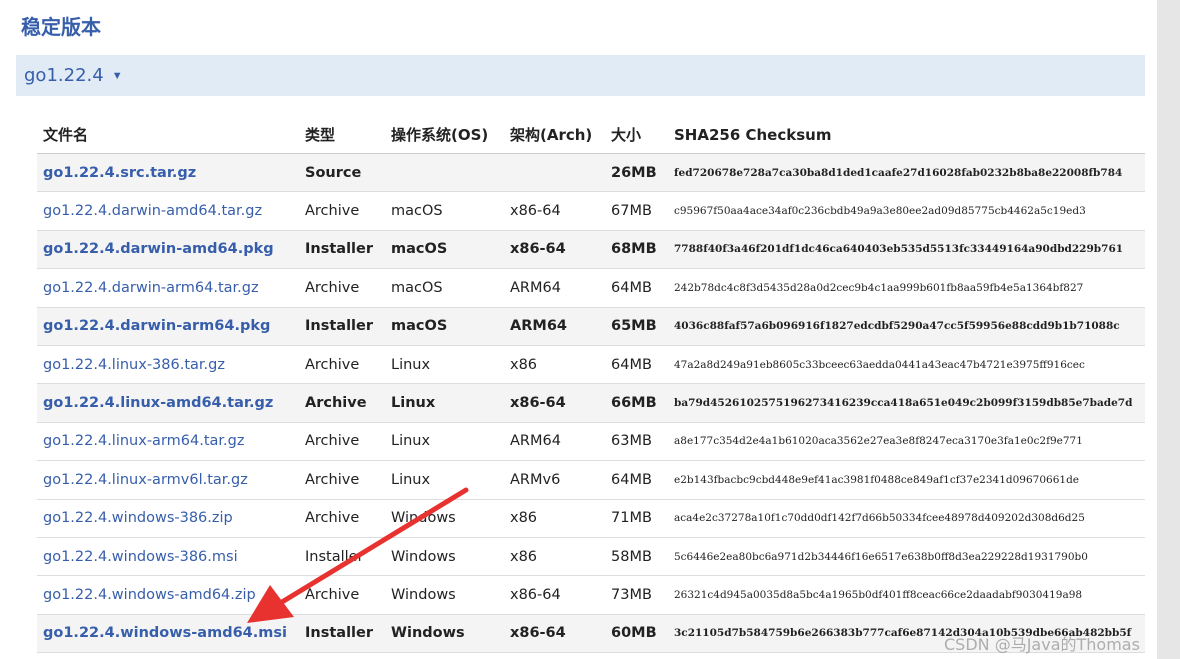 Image resolution: width=1180 pixels, height=659 pixels. Describe the element at coordinates (636, 135) in the screenshot. I see `col-header-size: 大小` at that location.